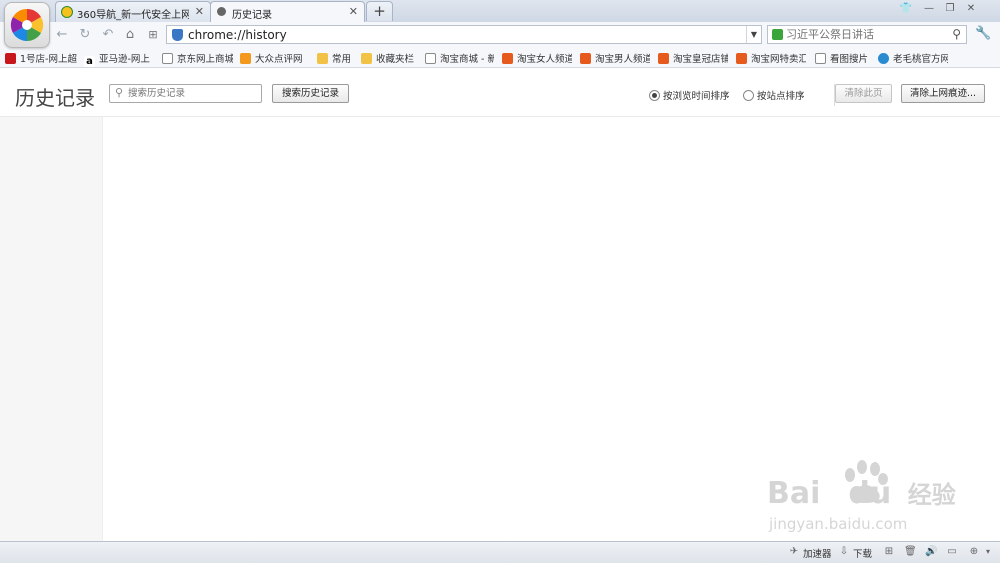 This screenshot has height=563, width=1000. I want to click on shirt-icon: 👕, so click(906, 9).